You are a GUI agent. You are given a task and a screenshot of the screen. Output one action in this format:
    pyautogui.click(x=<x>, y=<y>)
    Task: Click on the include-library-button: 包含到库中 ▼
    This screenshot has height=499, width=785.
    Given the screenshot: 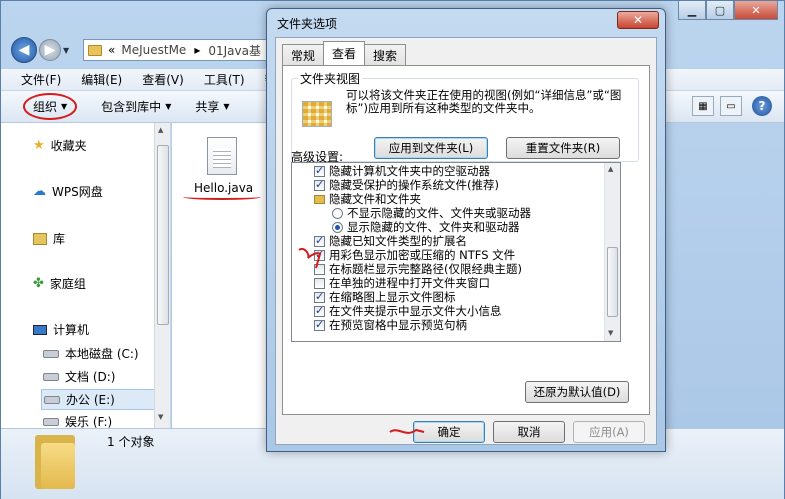 What is the action you would take?
    pyautogui.click(x=136, y=106)
    